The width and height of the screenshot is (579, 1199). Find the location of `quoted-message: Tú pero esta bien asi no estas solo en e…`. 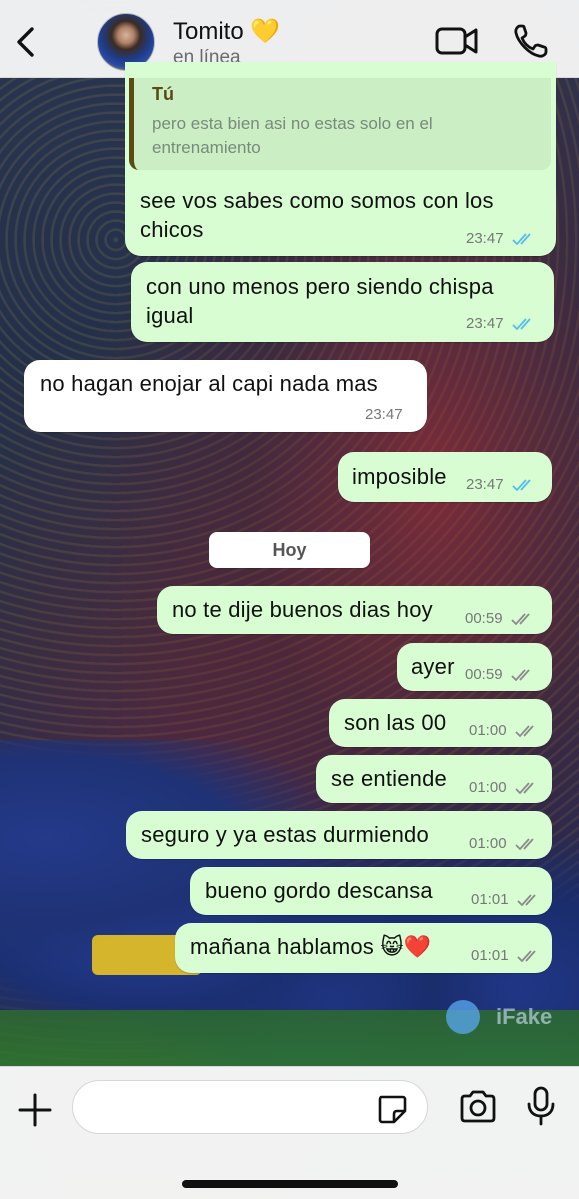

quoted-message: Tú pero esta bien asi no estas solo en e… is located at coordinates (340, 124).